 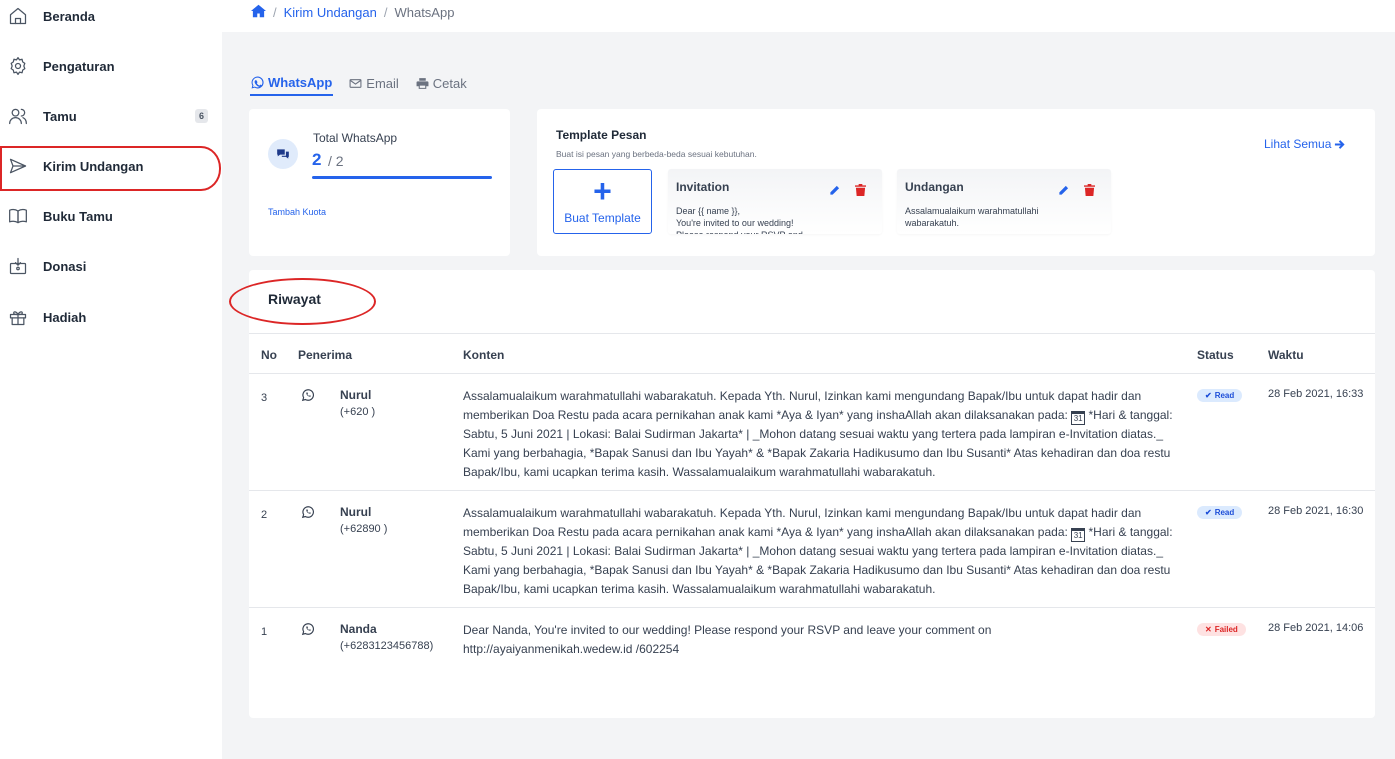 I want to click on recipient-phone: (+62890 ), so click(x=364, y=529).